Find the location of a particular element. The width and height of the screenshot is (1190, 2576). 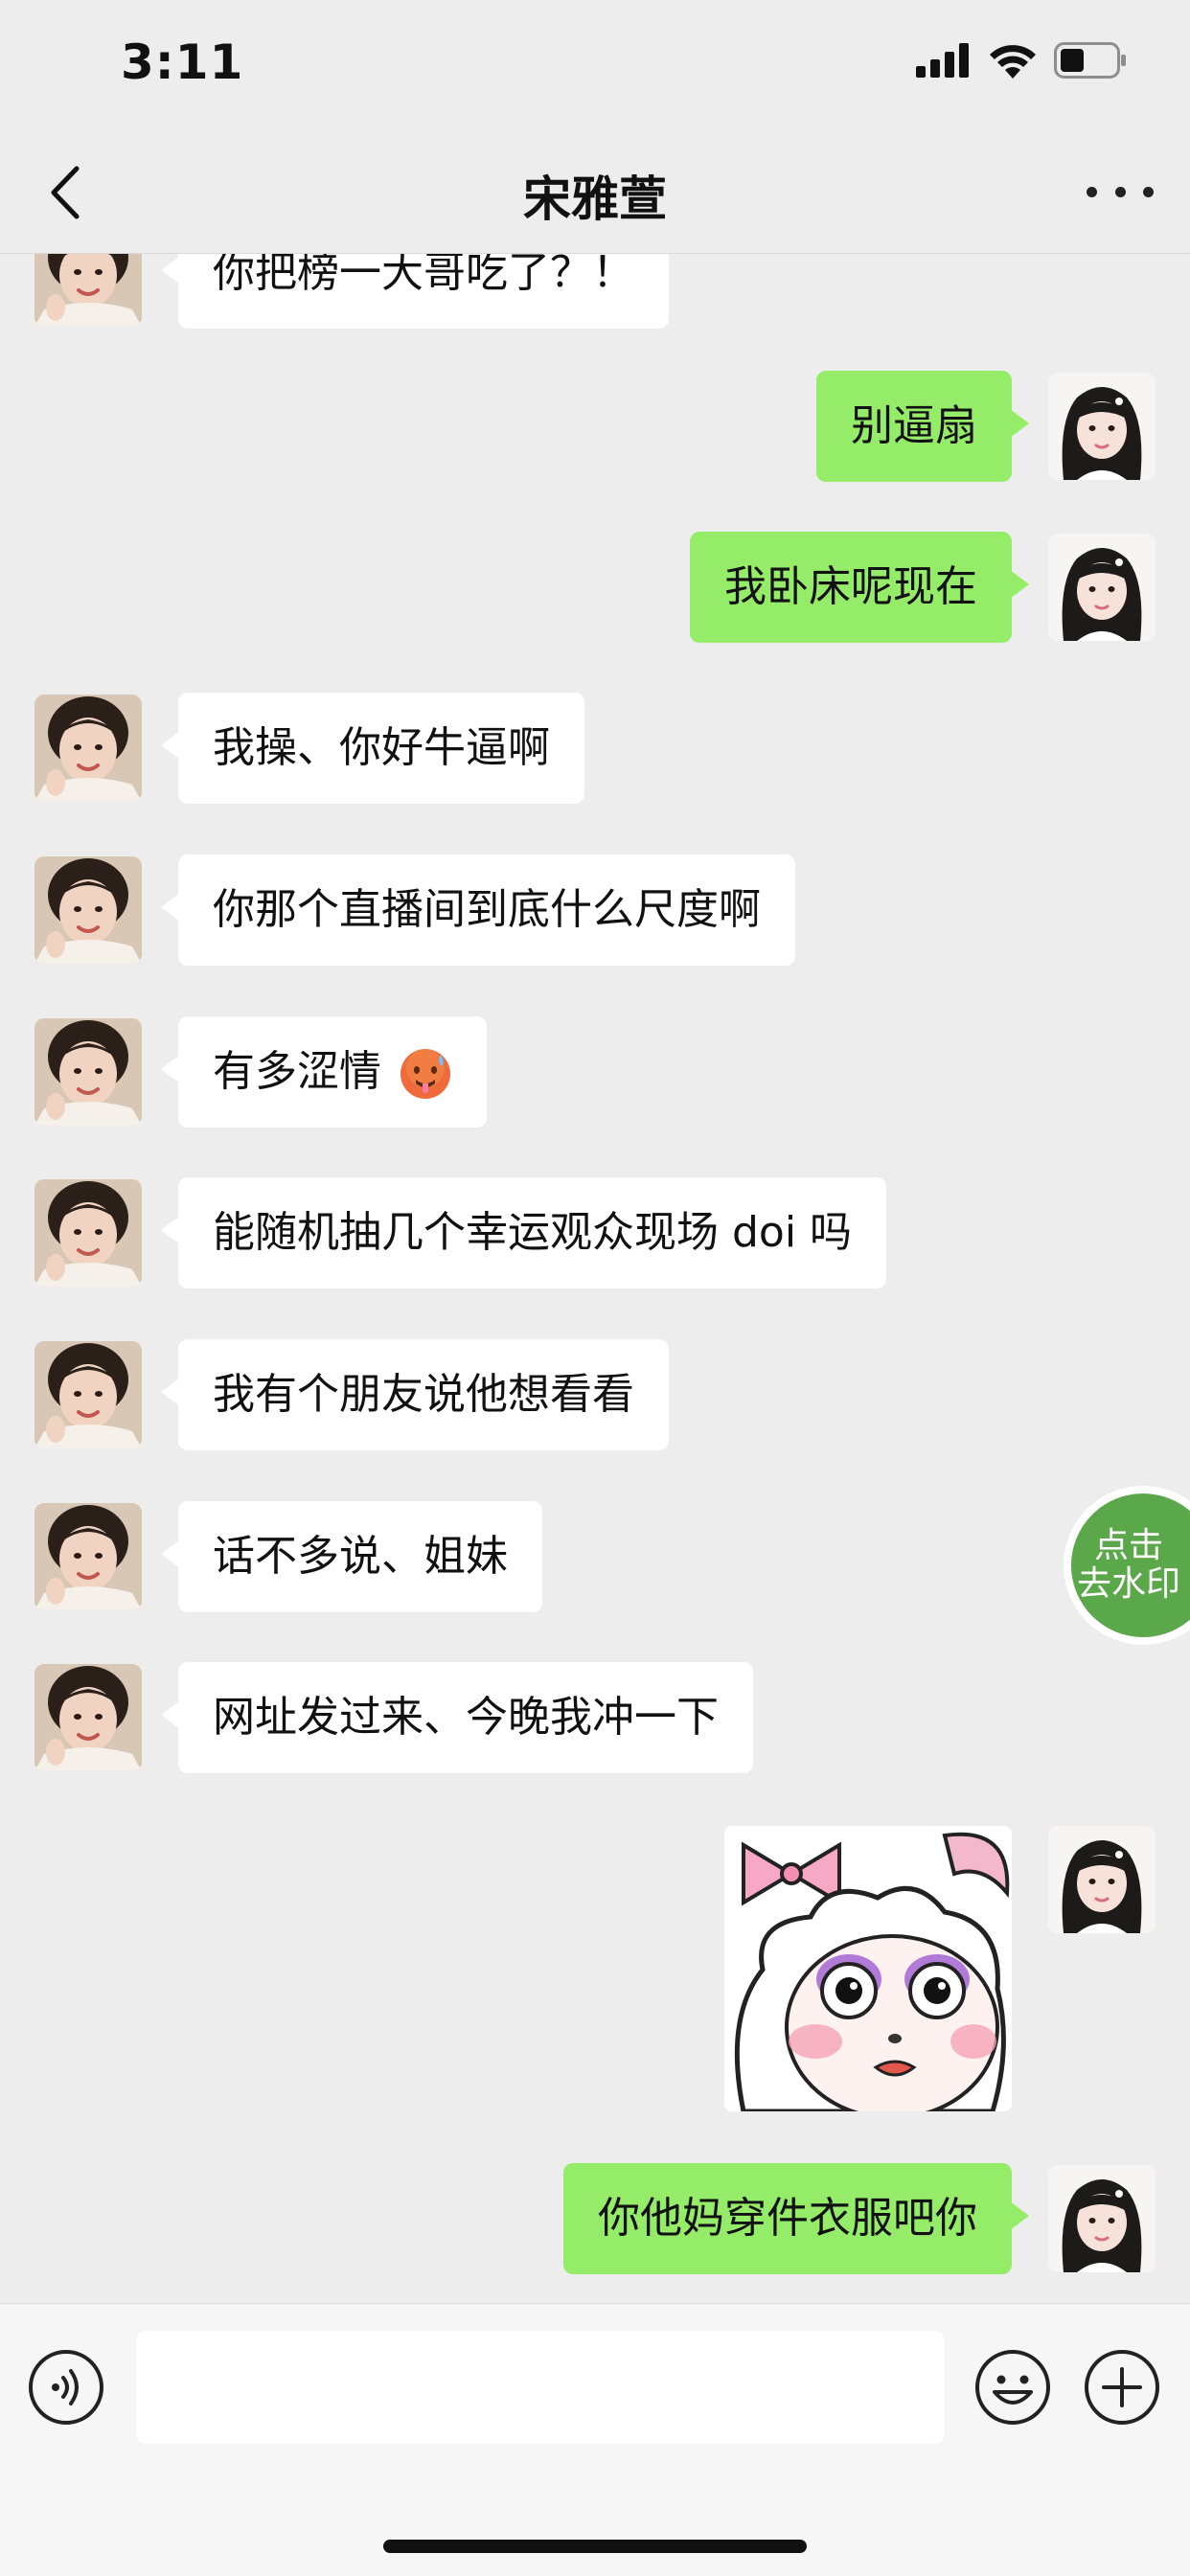

sheep-sticker-icon is located at coordinates (868, 1968).